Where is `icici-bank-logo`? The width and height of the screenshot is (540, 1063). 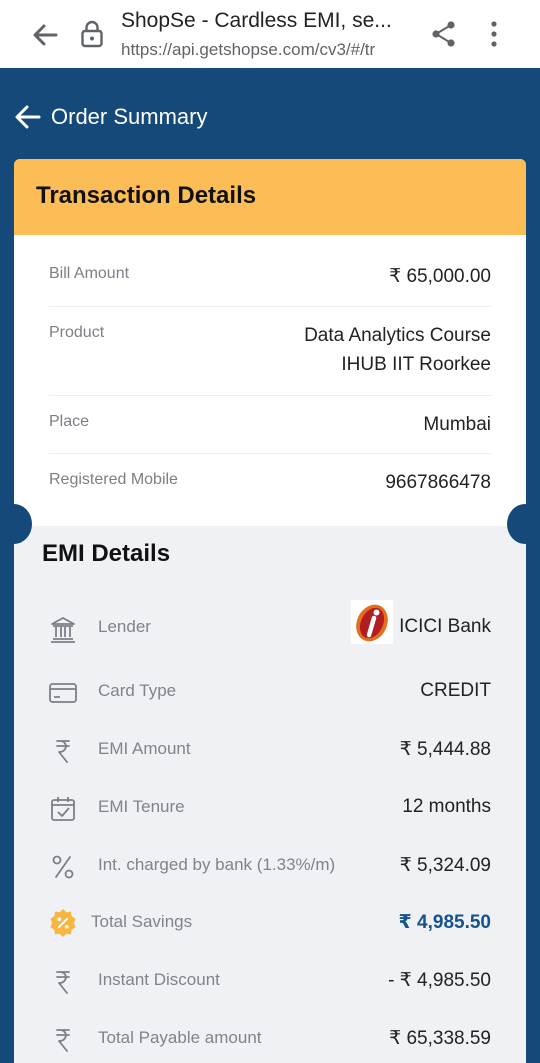
icici-bank-logo is located at coordinates (372, 622).